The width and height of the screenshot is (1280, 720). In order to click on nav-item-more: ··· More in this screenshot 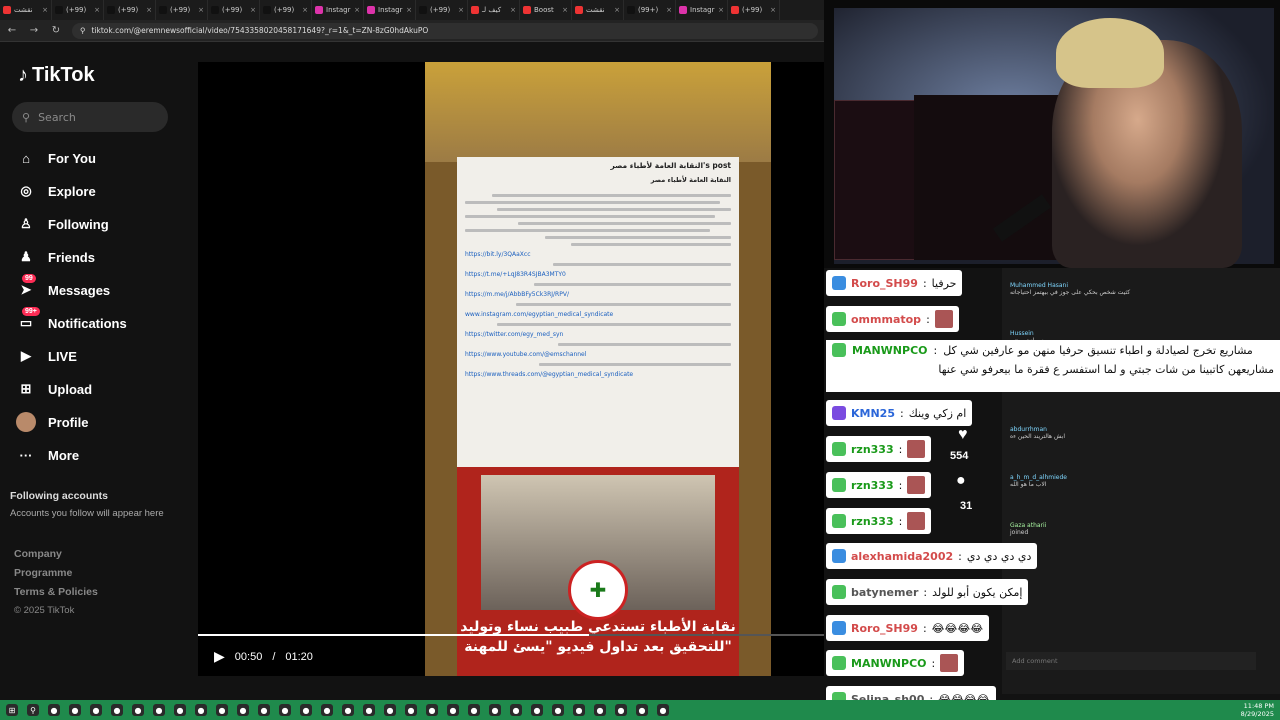, I will do `click(48, 455)`.